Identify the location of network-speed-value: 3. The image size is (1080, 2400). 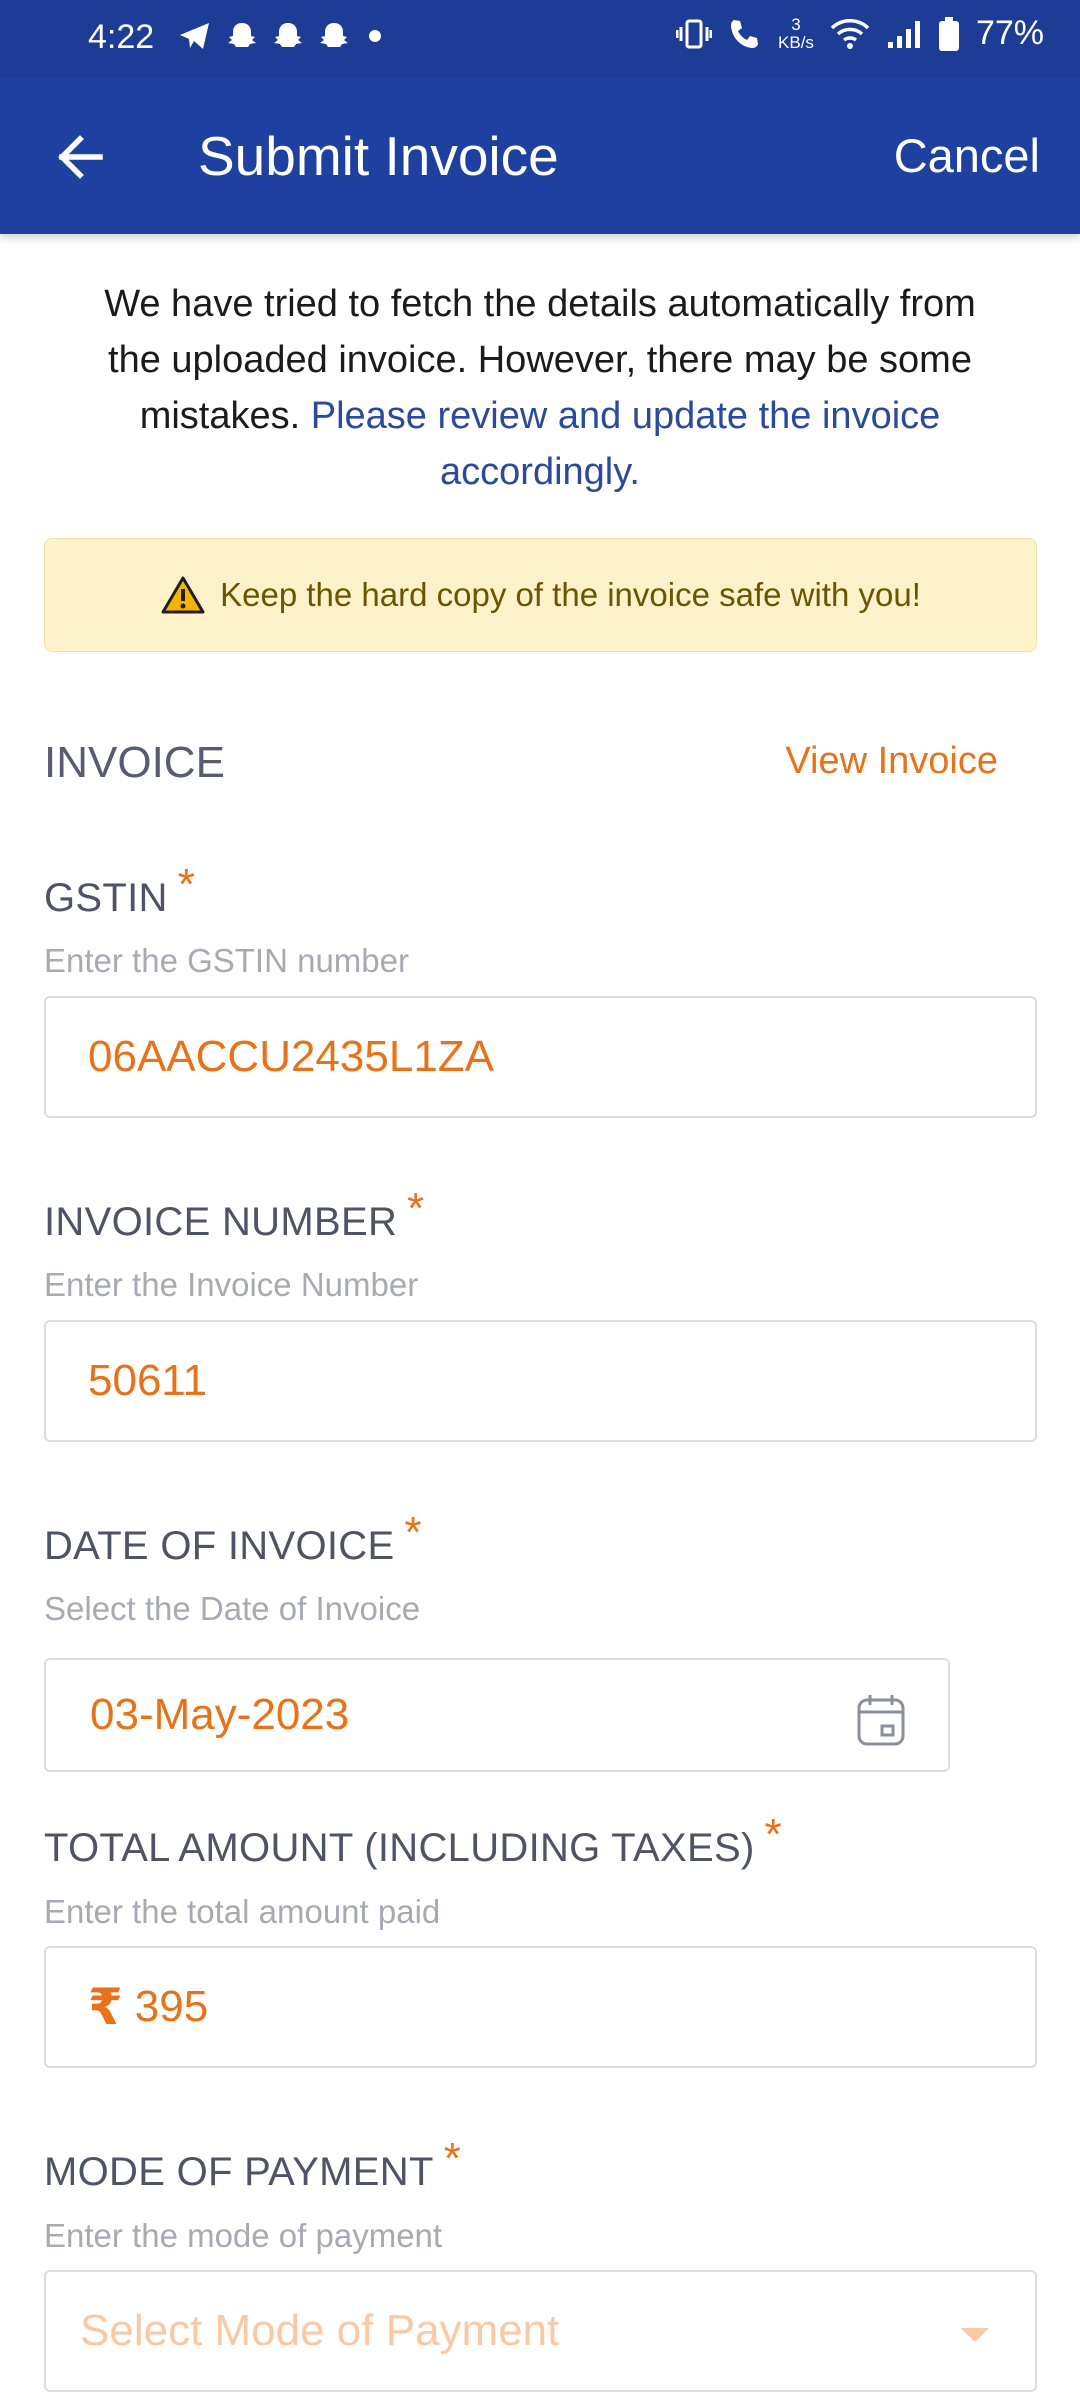
(796, 24).